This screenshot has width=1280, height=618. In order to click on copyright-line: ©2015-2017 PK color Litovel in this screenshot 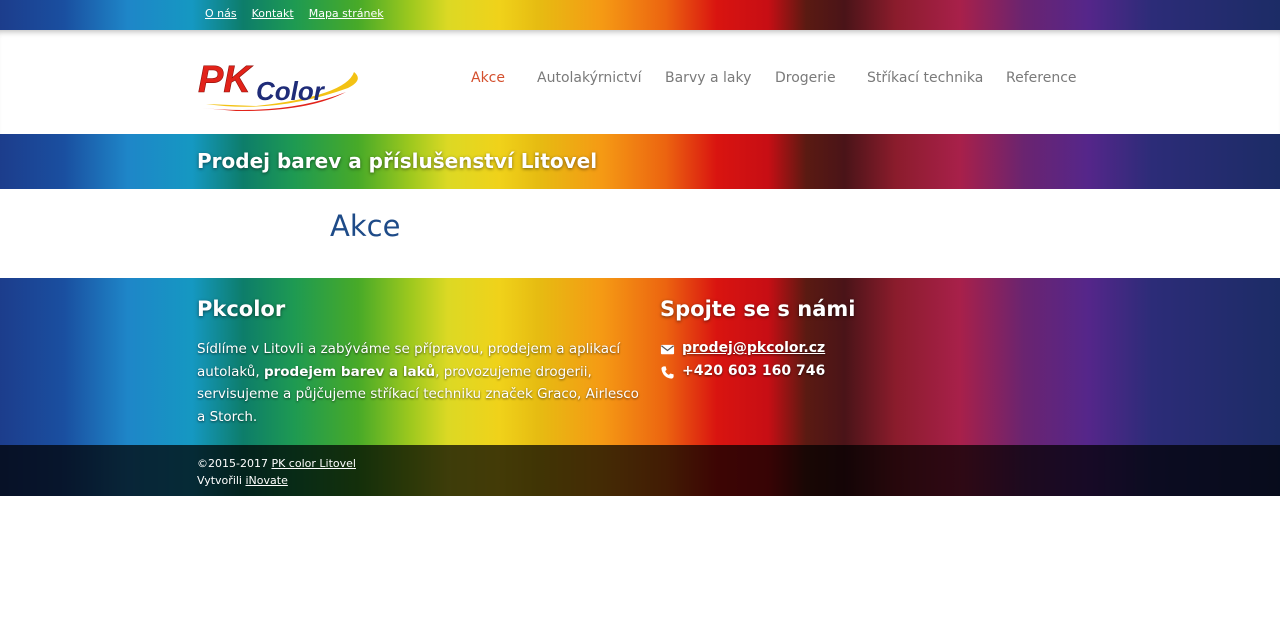, I will do `click(276, 463)`.